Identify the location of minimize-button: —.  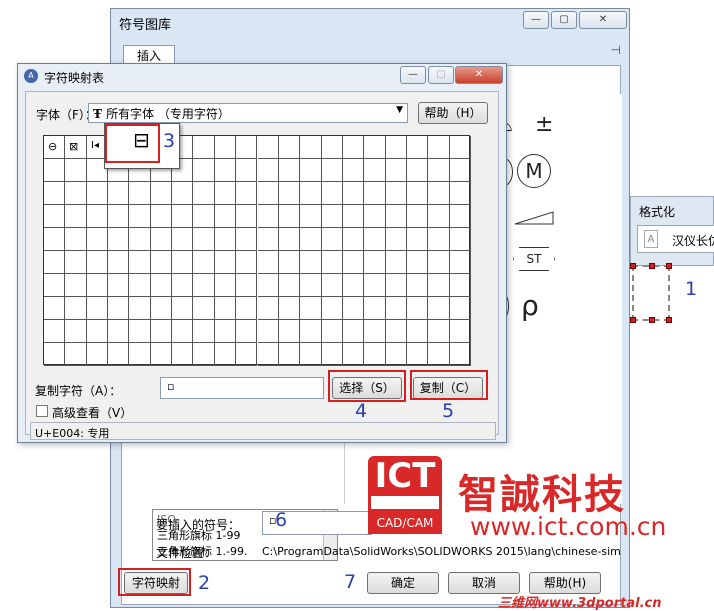
(536, 20).